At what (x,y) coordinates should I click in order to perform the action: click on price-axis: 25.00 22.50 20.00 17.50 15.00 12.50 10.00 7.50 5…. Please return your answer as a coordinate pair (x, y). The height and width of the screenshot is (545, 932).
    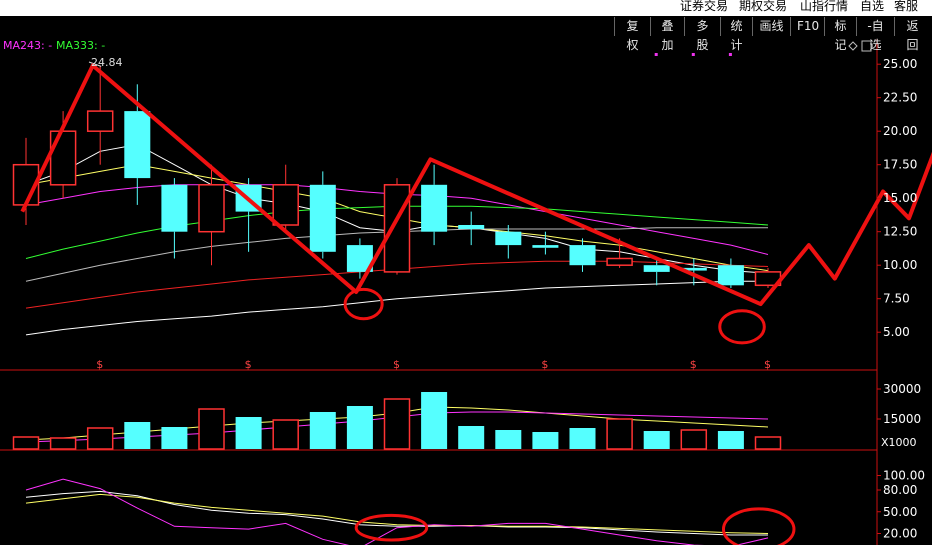
    Looking at the image, I should click on (901, 299).